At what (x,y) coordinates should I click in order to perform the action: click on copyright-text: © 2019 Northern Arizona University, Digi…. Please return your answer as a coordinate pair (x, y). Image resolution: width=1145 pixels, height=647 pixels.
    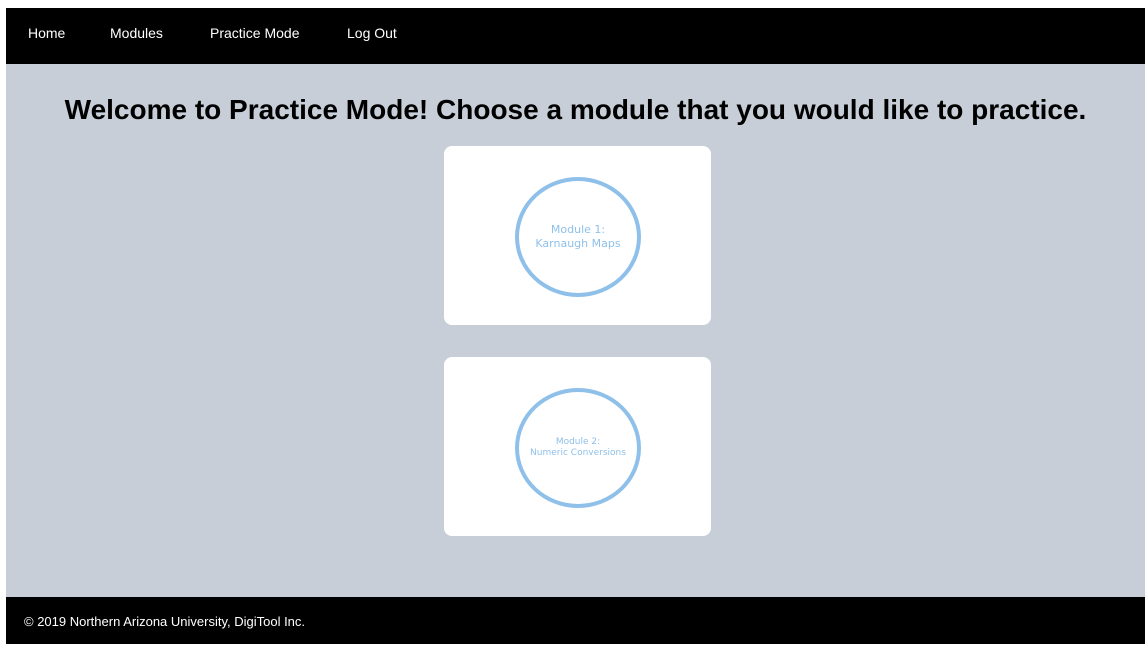
    Looking at the image, I should click on (165, 621).